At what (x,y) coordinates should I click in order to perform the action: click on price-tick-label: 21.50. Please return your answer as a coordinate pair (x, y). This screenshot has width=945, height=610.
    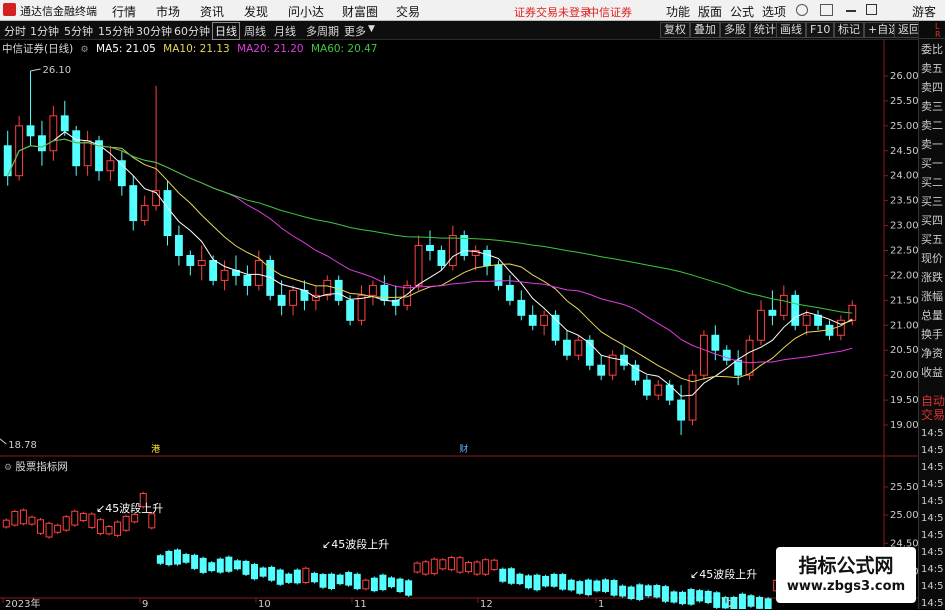
    Looking at the image, I should click on (904, 300).